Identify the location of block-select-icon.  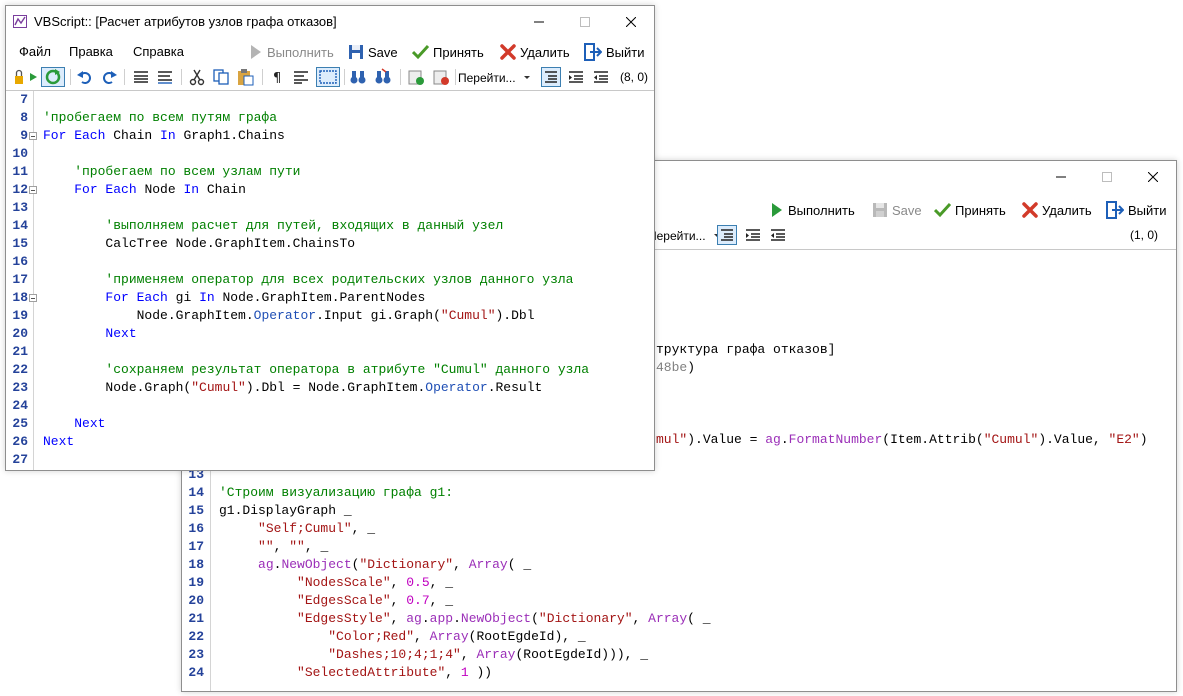
(328, 77).